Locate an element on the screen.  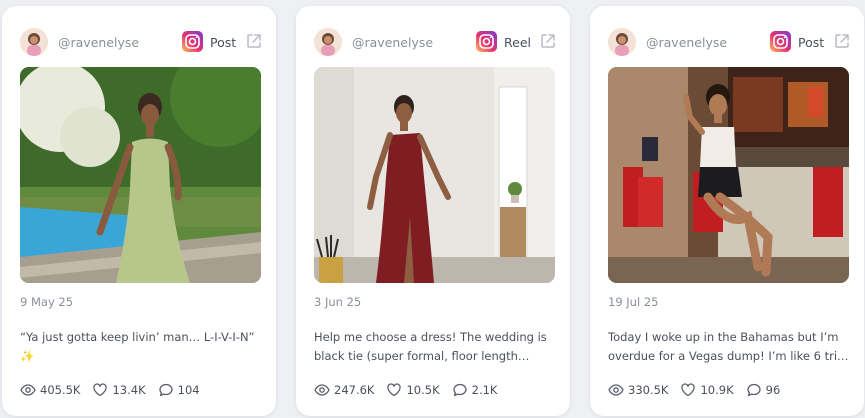
engagement-stats: 247.6K 10.5K 2.1K is located at coordinates (411, 390).